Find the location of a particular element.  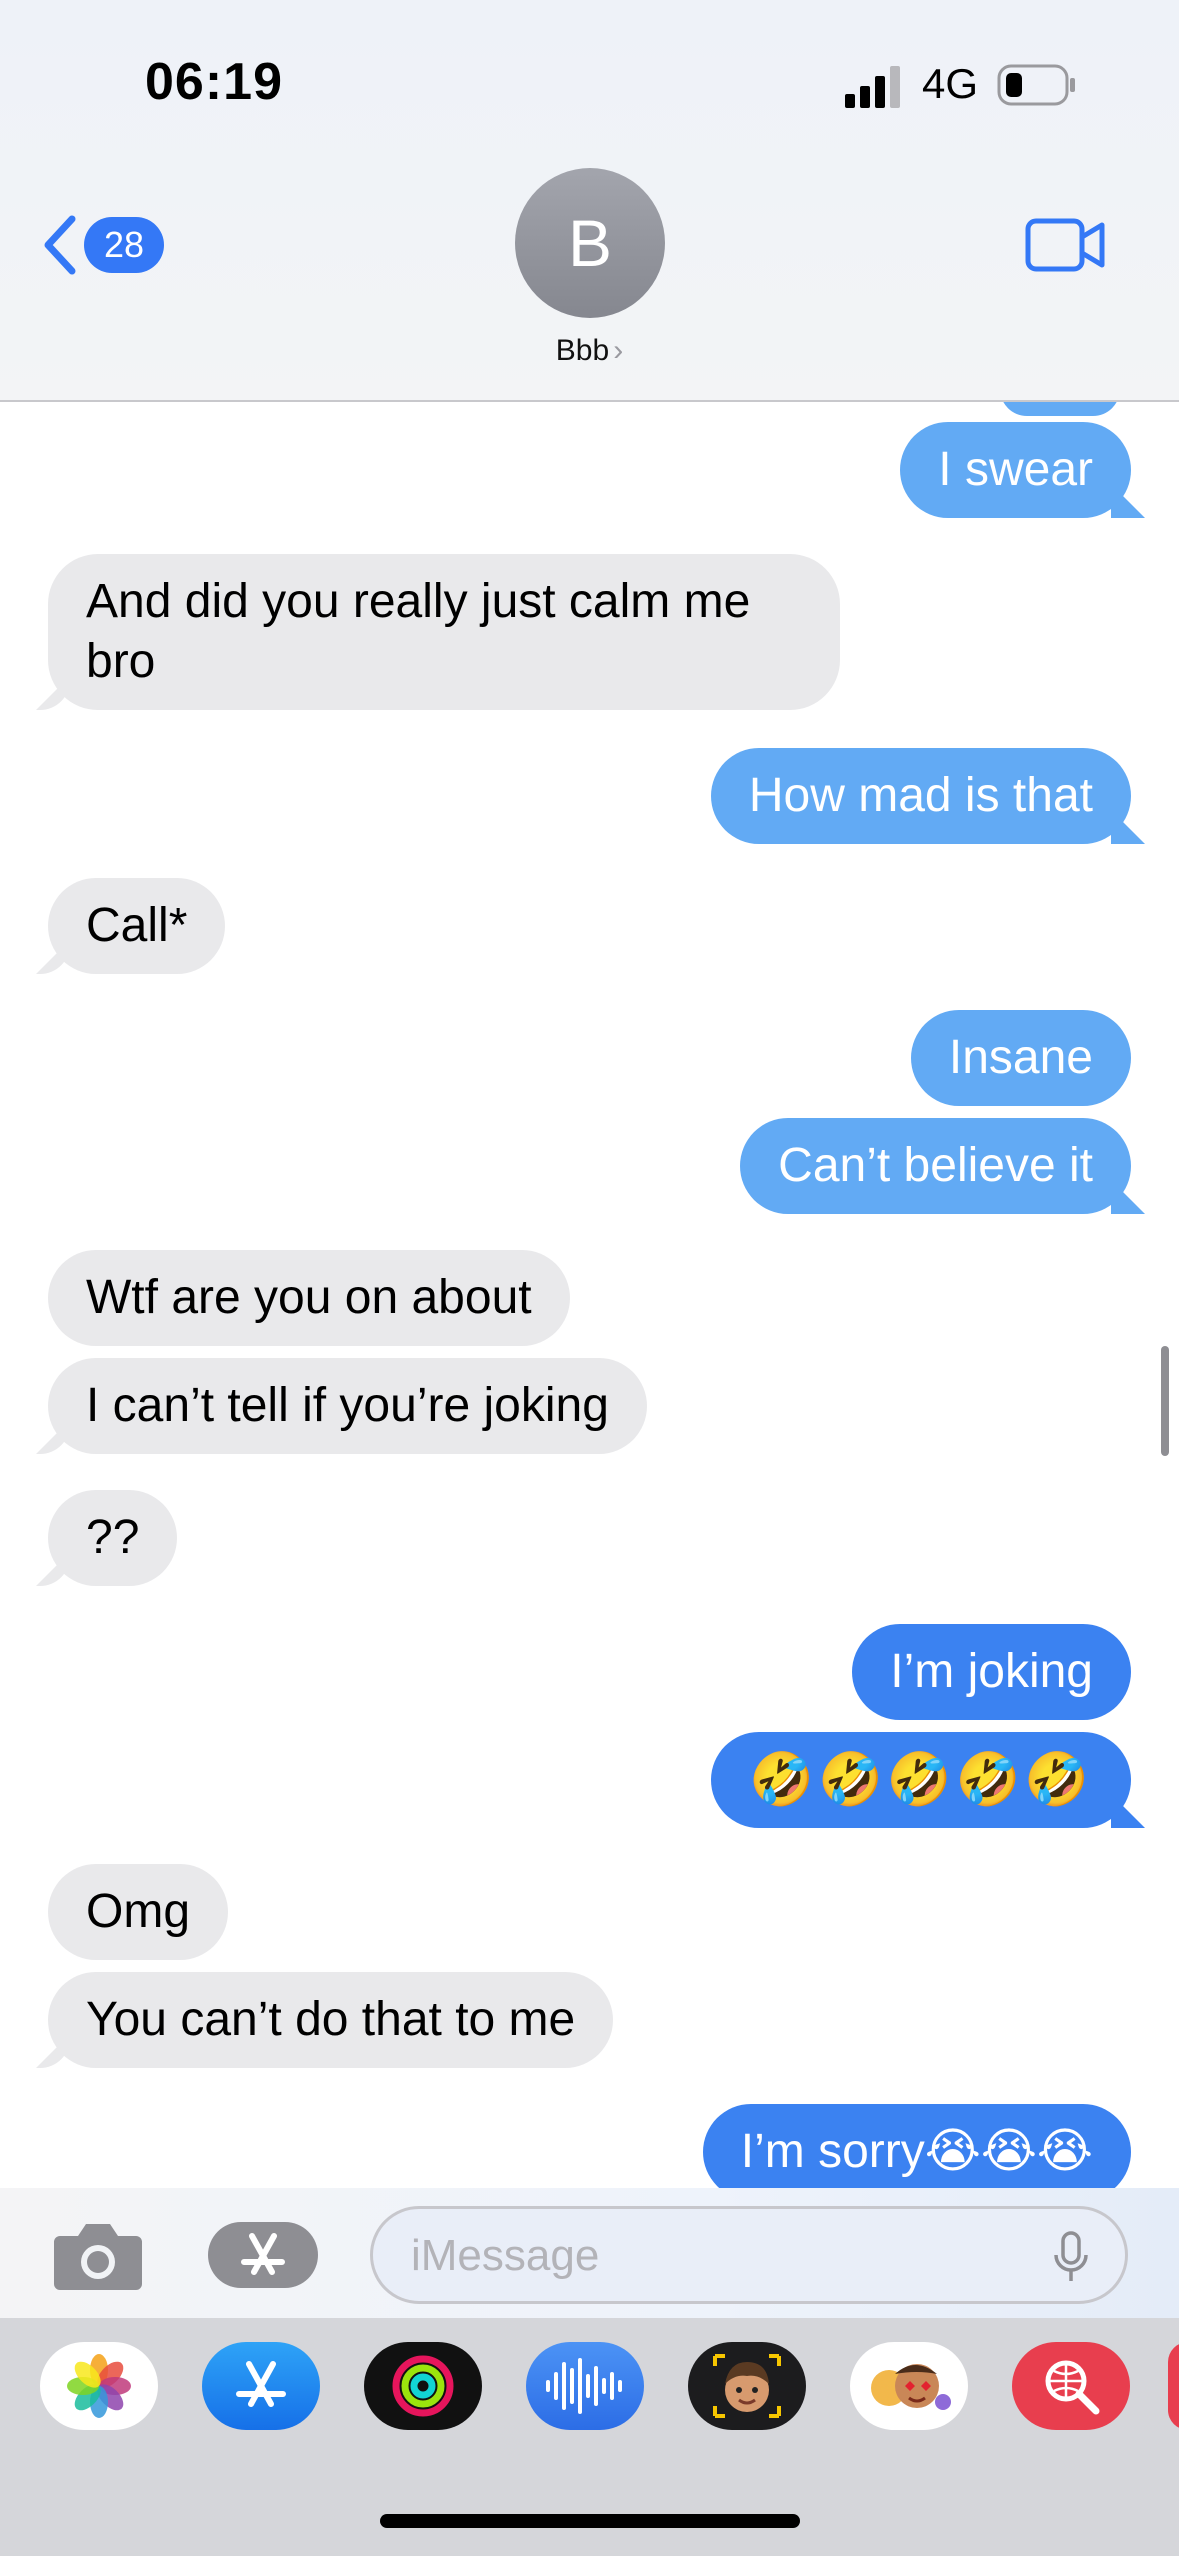

message-text: Can’t believe it is located at coordinates (935, 1165).